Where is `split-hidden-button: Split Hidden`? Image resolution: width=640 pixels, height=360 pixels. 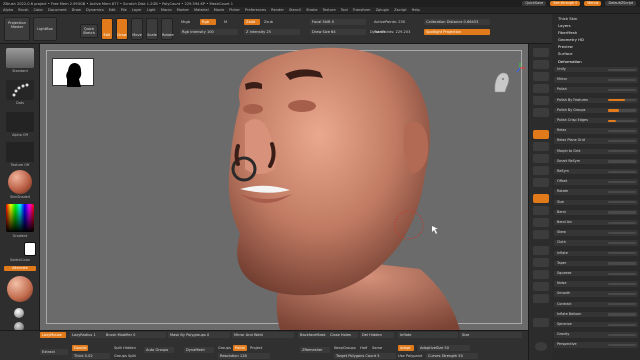 split-hidden-button: Split Hidden is located at coordinates (125, 348).